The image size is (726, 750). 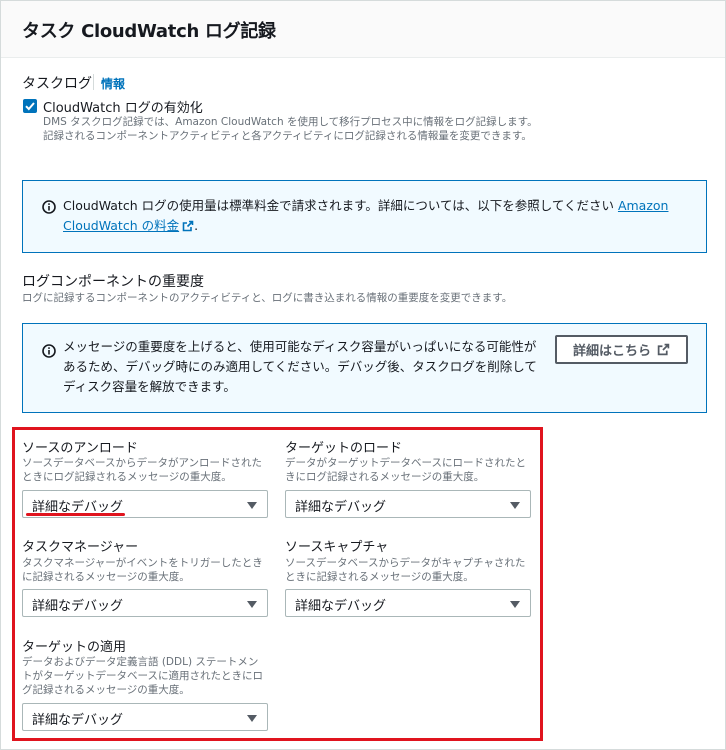 I want to click on check-icon, so click(x=30, y=106).